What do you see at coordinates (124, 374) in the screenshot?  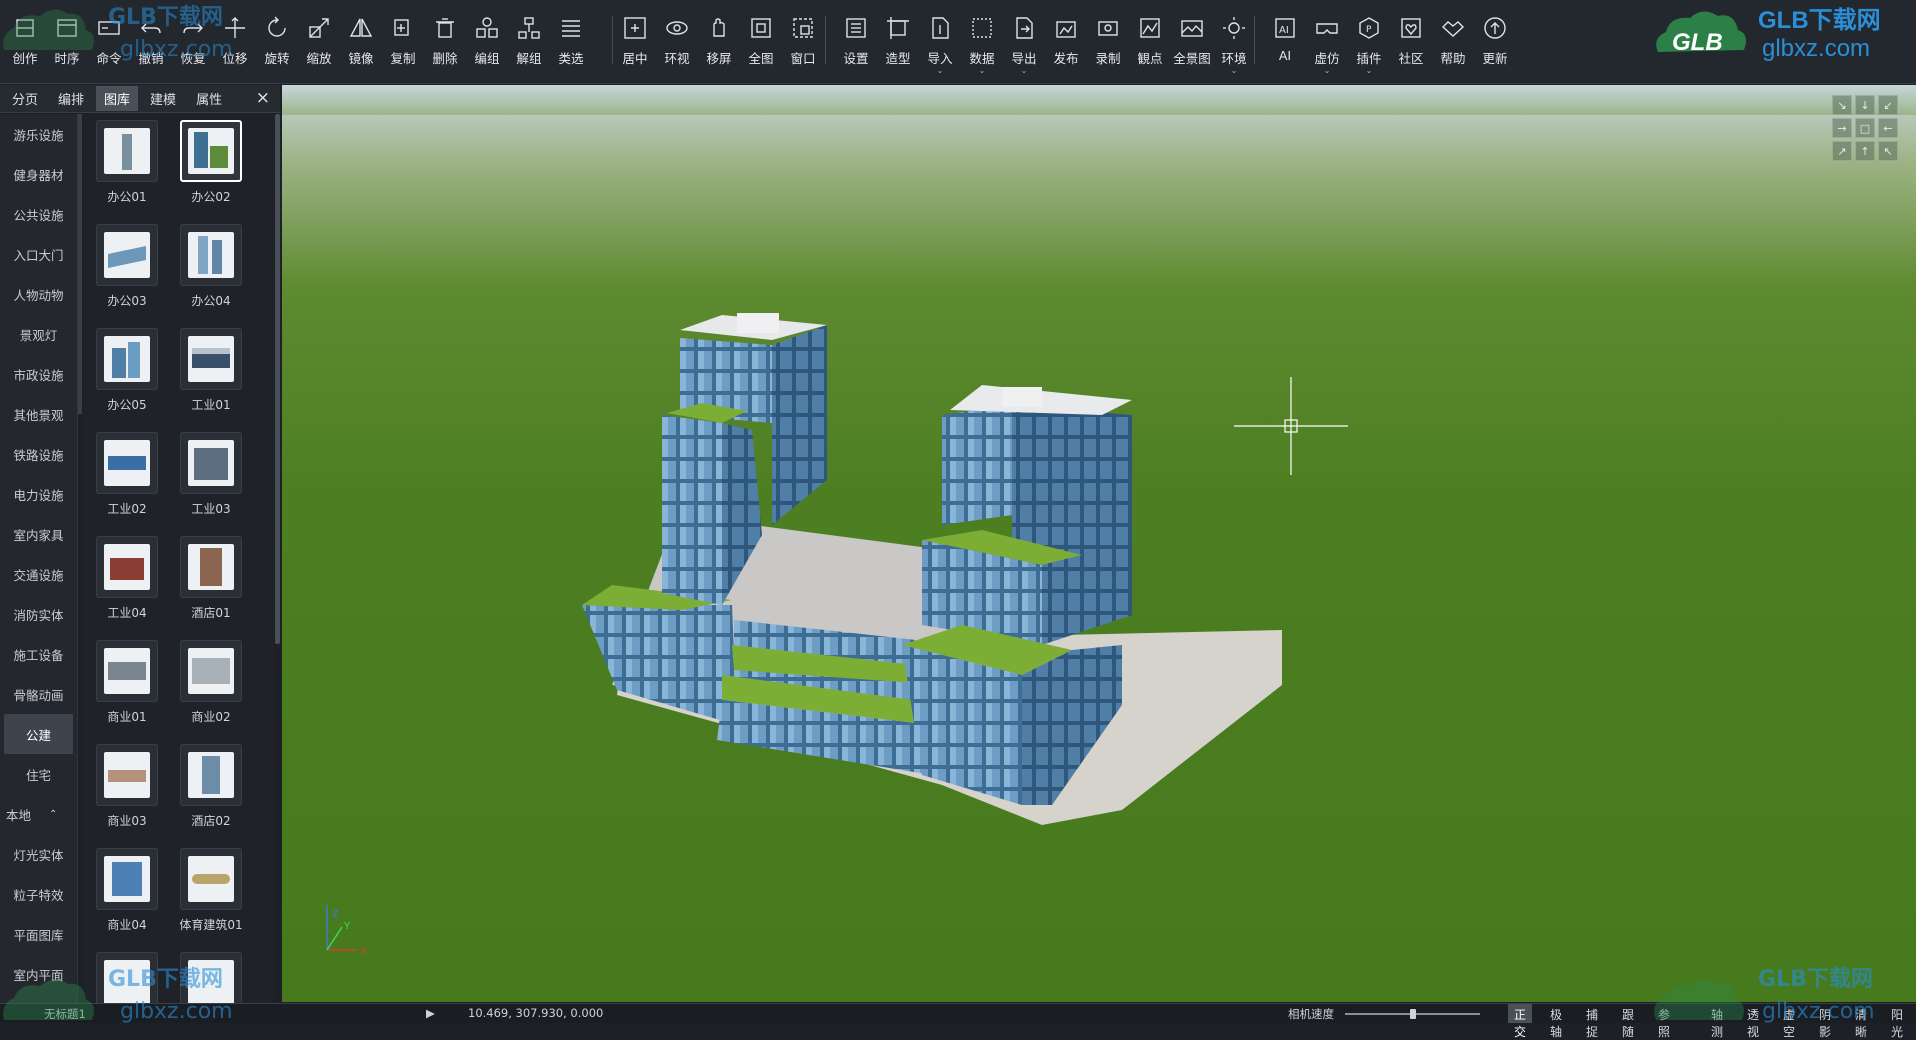 I see `gallery-item: 办公05` at bounding box center [124, 374].